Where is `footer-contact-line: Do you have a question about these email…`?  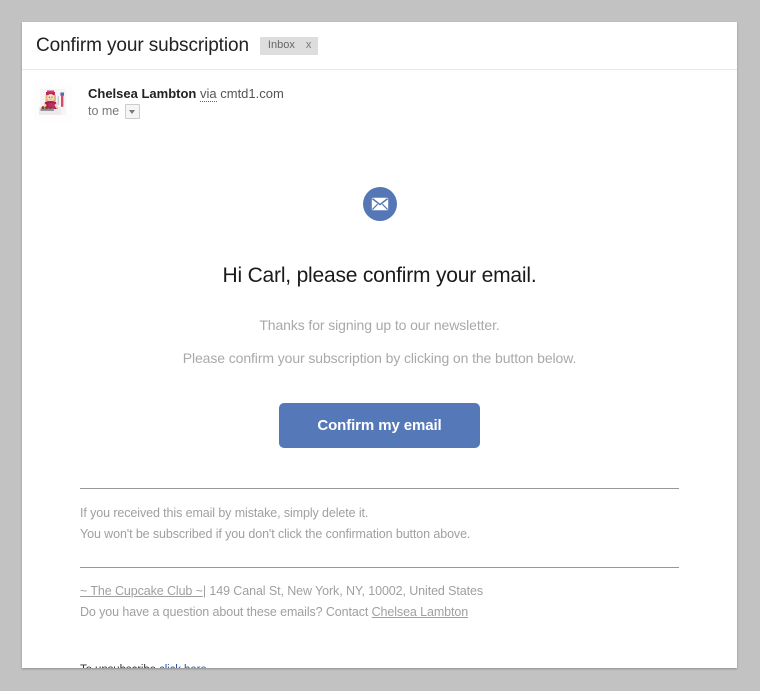
footer-contact-line: Do you have a question about these email… is located at coordinates (379, 612).